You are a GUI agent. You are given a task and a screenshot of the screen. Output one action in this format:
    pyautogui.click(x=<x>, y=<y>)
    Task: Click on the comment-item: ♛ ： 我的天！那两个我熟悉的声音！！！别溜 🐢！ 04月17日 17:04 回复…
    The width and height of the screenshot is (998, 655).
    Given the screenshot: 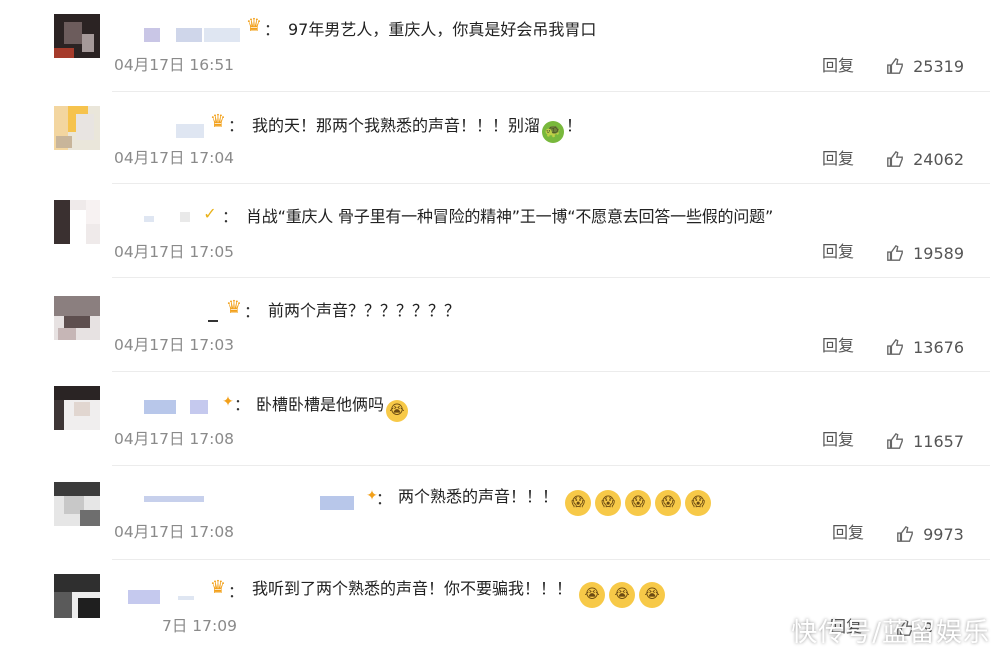 What is the action you would take?
    pyautogui.click(x=499, y=138)
    